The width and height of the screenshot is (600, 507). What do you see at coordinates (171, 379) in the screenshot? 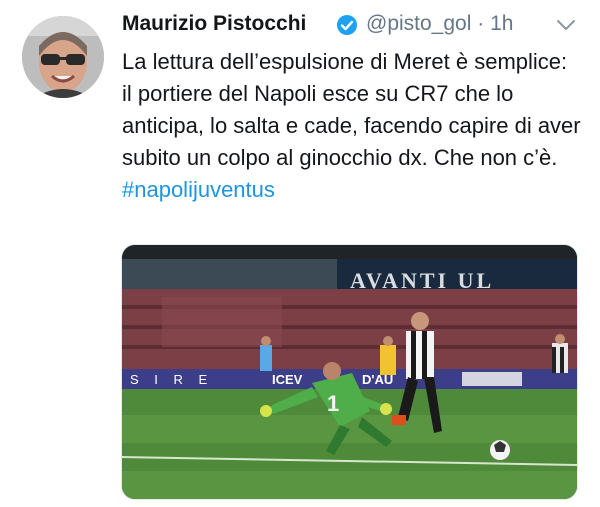
I see `ad-board-text: S I R E` at bounding box center [171, 379].